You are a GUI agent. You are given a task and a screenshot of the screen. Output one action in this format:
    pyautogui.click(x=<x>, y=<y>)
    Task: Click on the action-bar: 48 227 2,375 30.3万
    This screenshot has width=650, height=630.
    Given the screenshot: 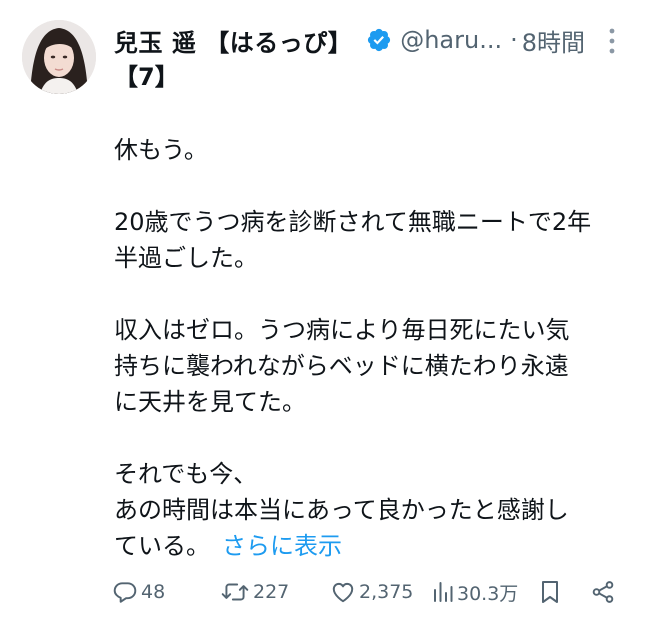 What is the action you would take?
    pyautogui.click(x=372, y=592)
    